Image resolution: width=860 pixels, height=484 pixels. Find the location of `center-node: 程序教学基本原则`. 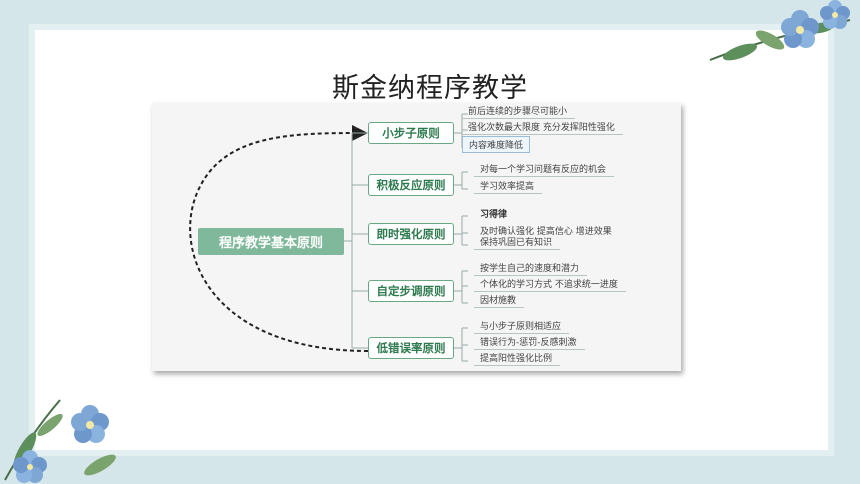

center-node: 程序教学基本原则 is located at coordinates (271, 241).